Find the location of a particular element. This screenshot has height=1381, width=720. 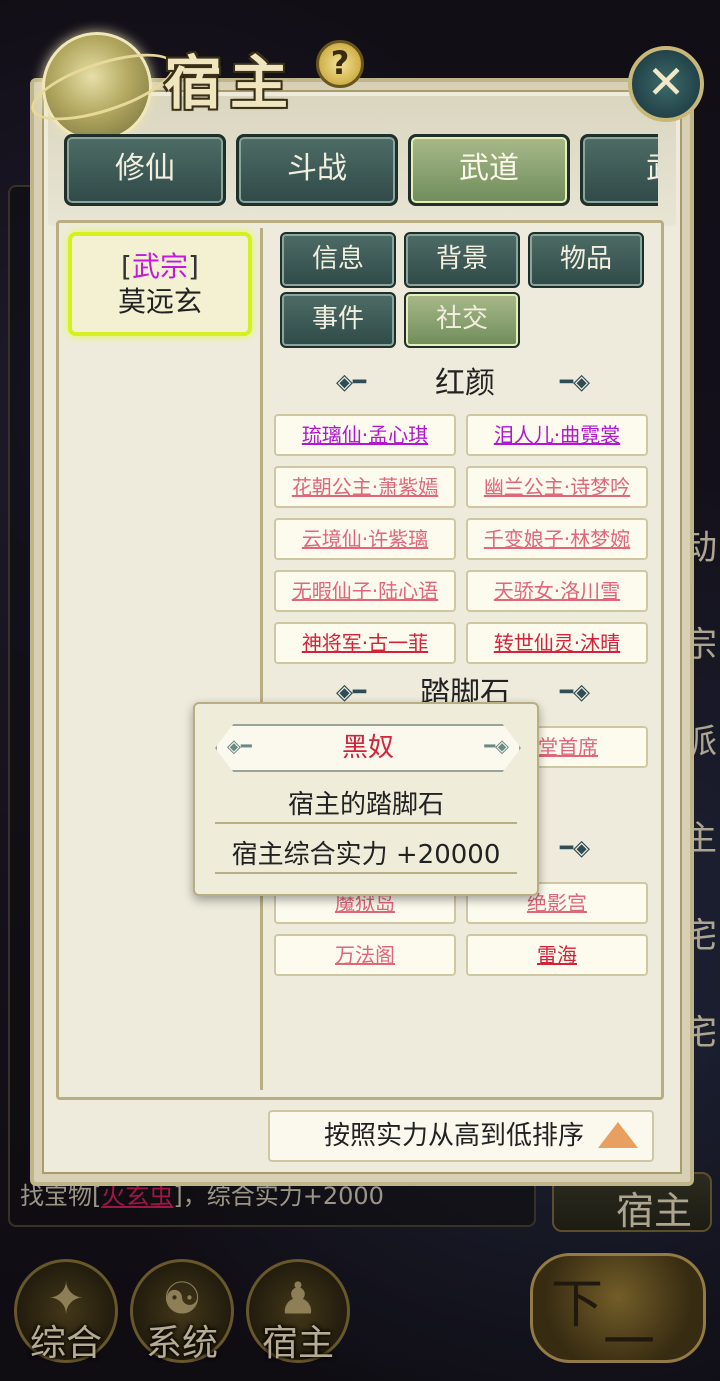

subtab-events: 事件 is located at coordinates (338, 320).